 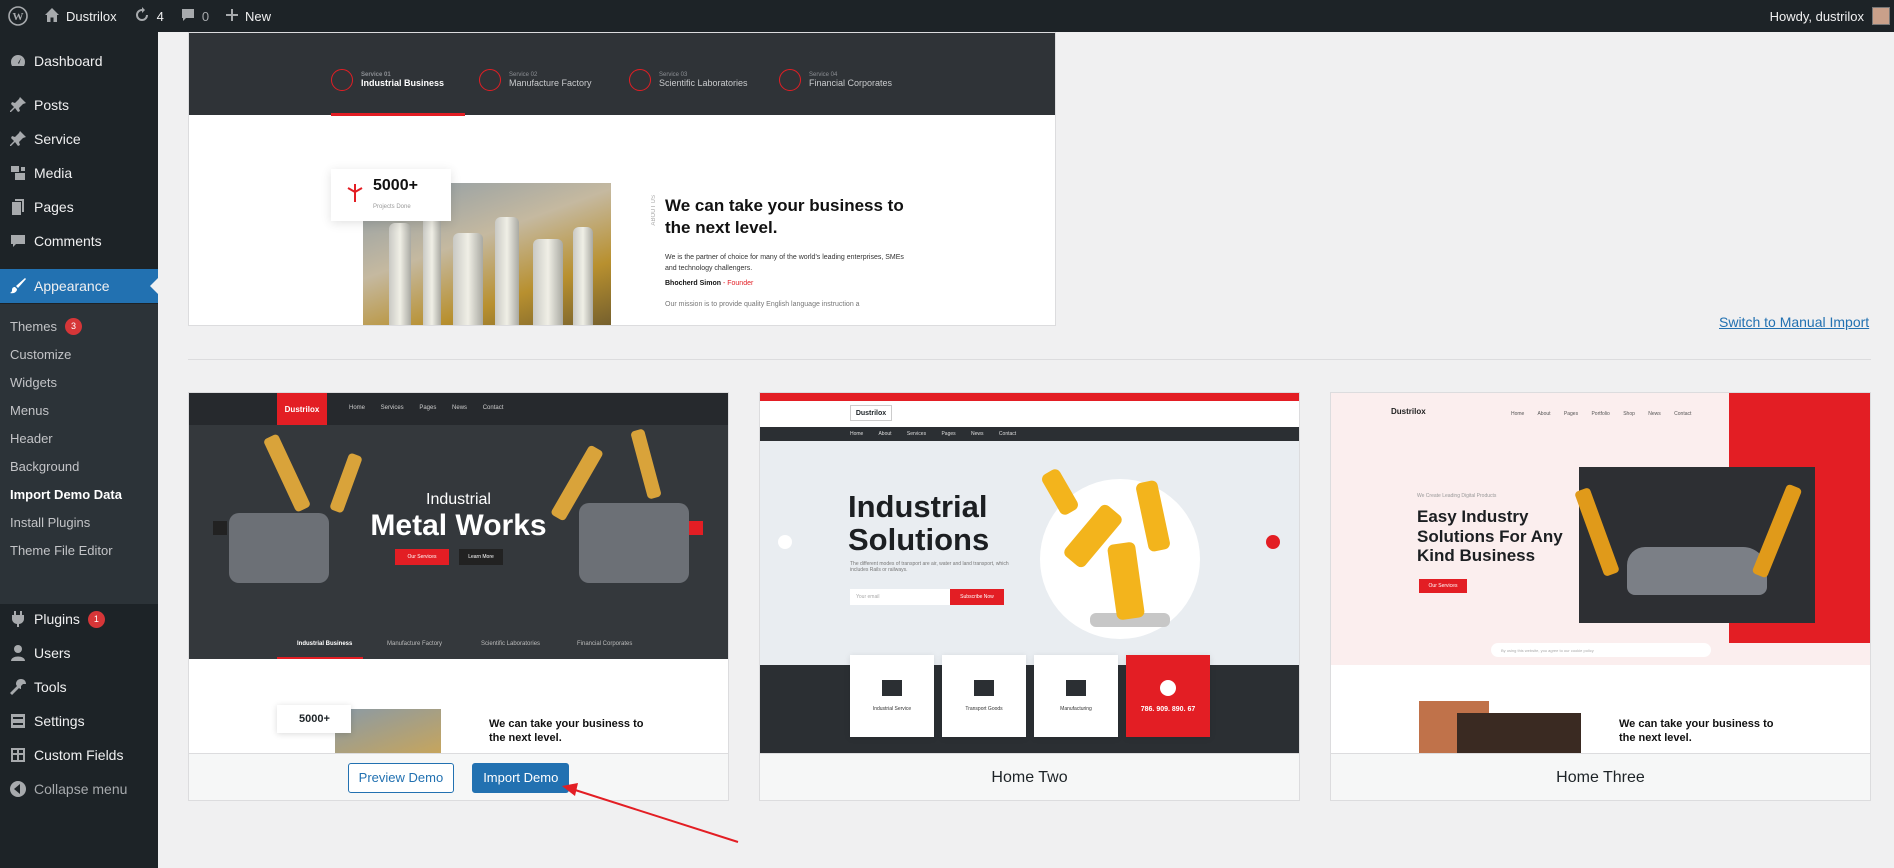 I want to click on submenu-widgets: Widgets, so click(x=33, y=382).